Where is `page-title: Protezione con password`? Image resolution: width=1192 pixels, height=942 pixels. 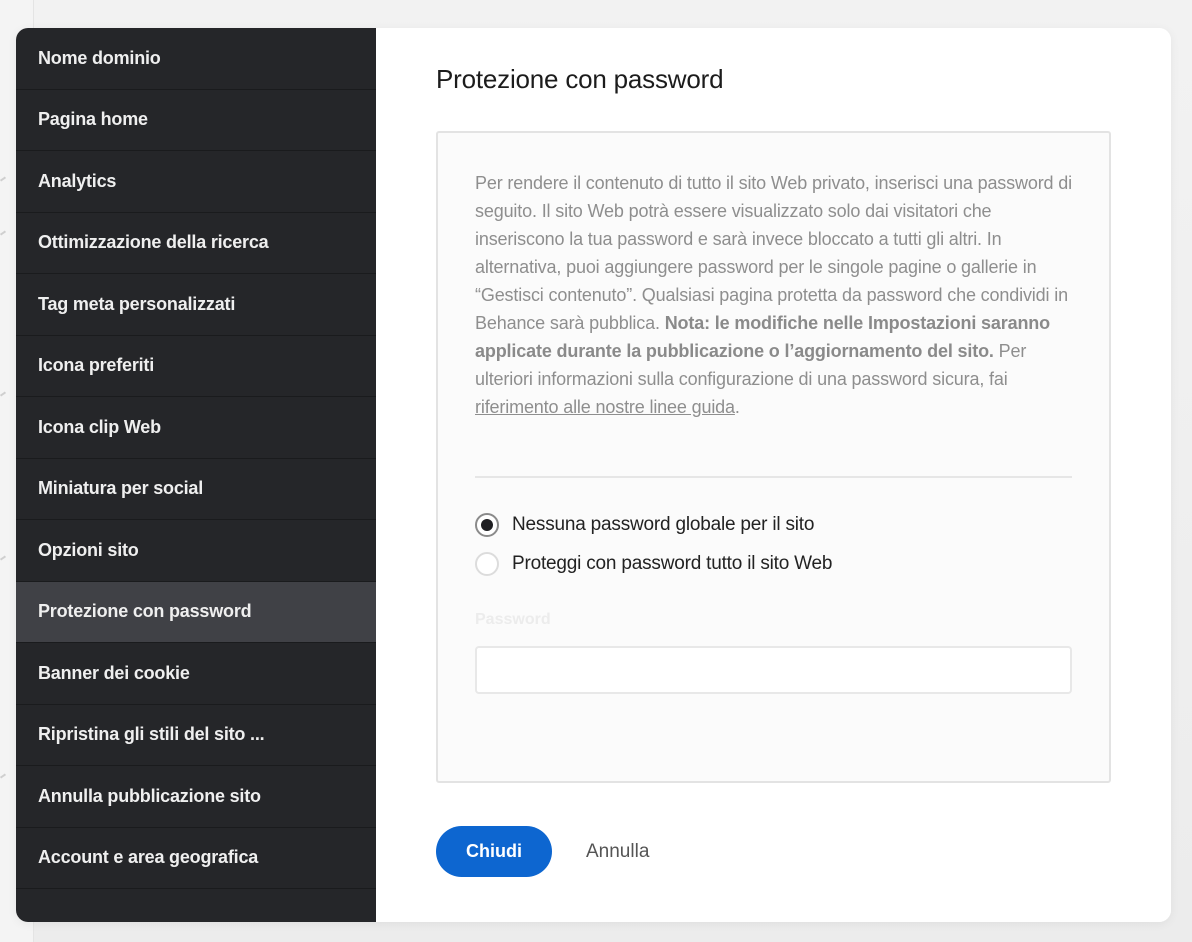 page-title: Protezione con password is located at coordinates (580, 79).